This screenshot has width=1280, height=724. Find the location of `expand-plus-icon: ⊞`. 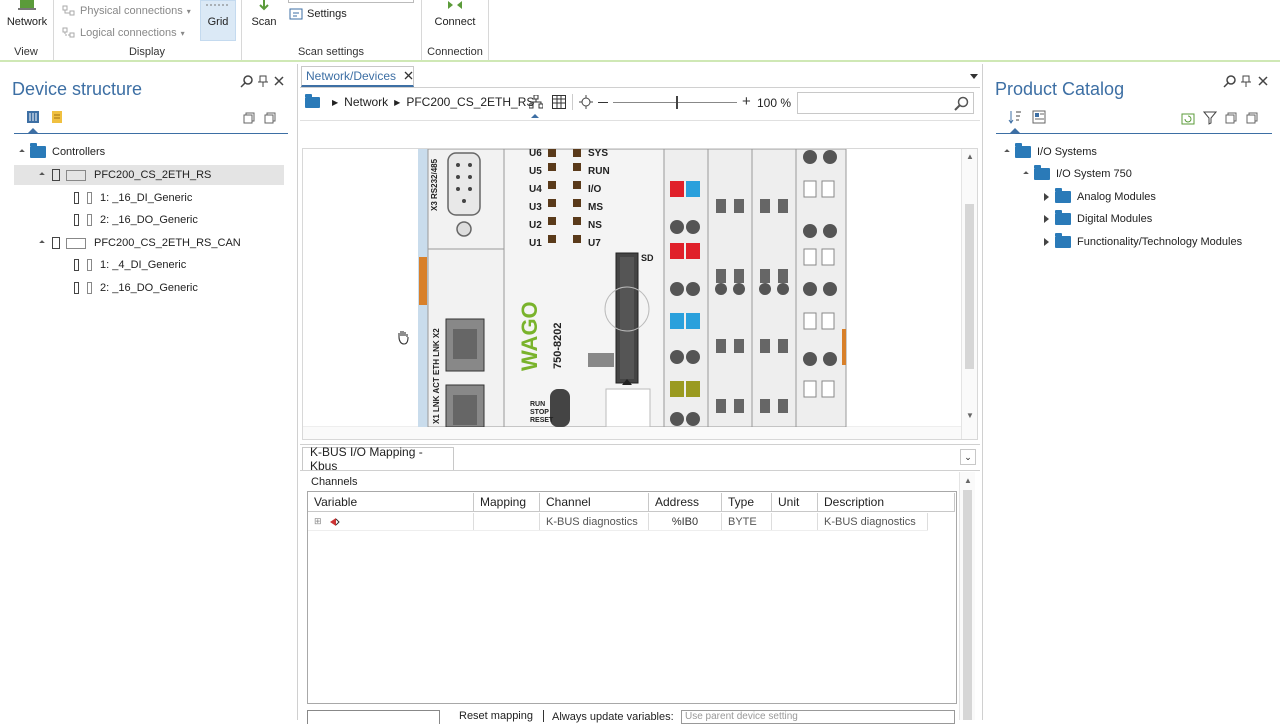

expand-plus-icon: ⊞ is located at coordinates (318, 521).